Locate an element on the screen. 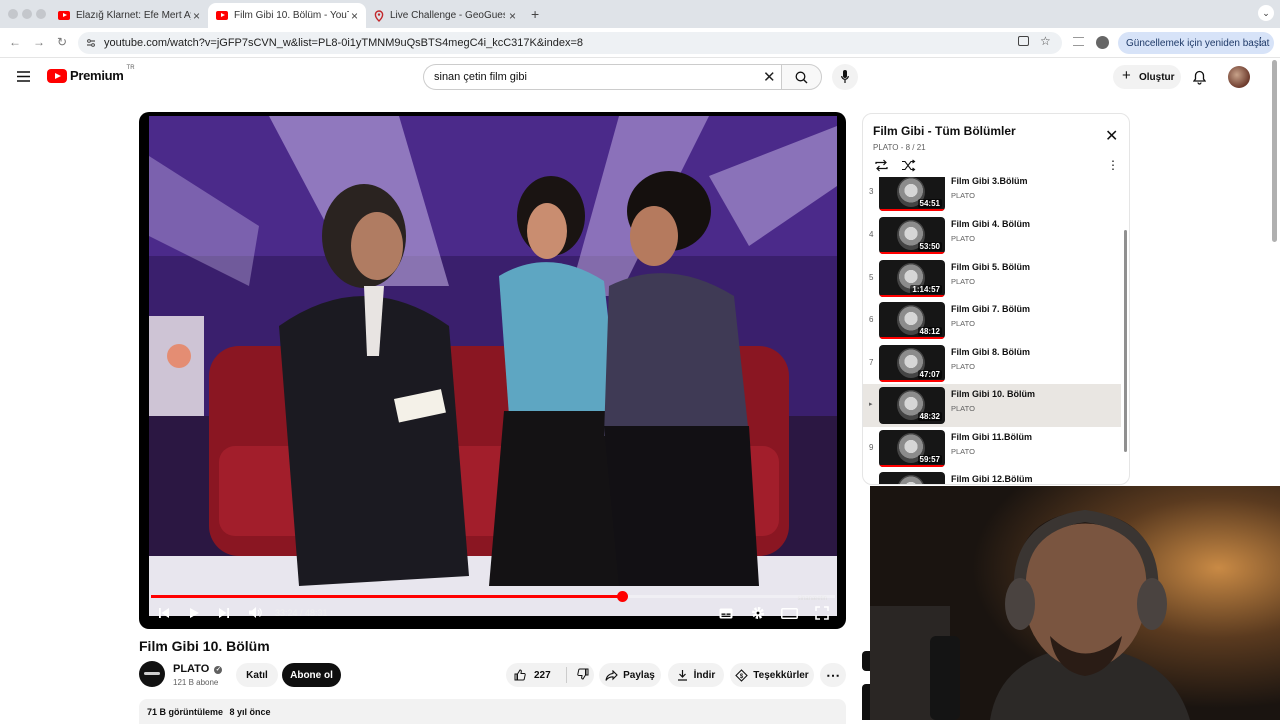  profile-avatar is located at coordinates (1102, 42).